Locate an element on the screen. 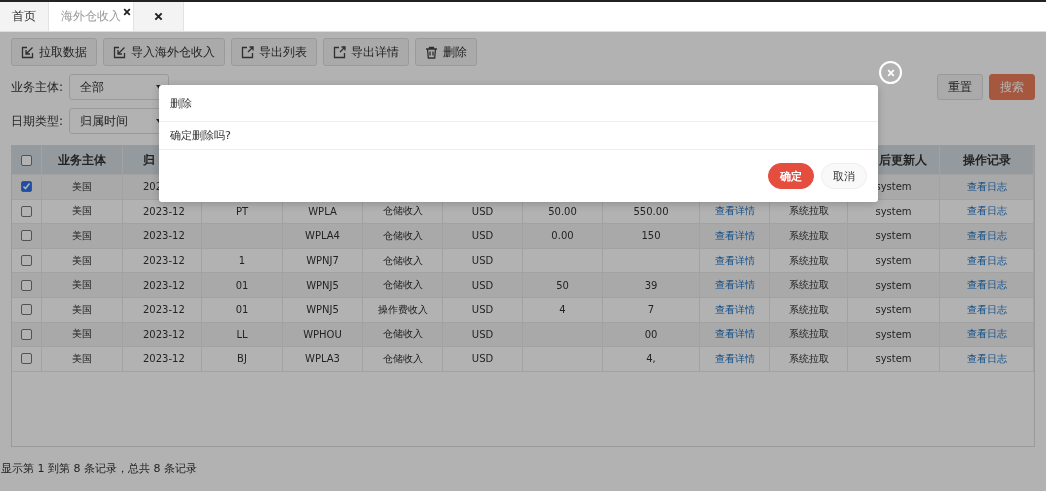  table-cell: 150 is located at coordinates (651, 236).